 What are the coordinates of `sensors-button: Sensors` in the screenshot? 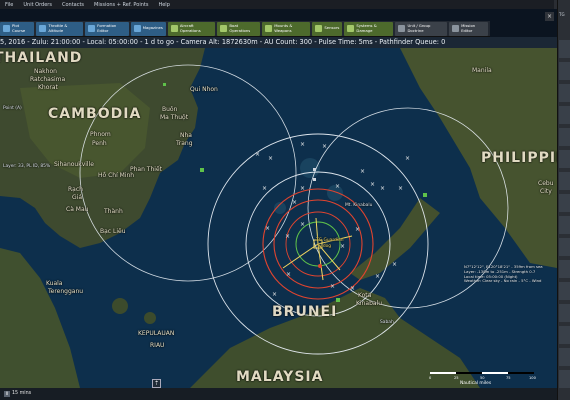 It's located at (327, 28).